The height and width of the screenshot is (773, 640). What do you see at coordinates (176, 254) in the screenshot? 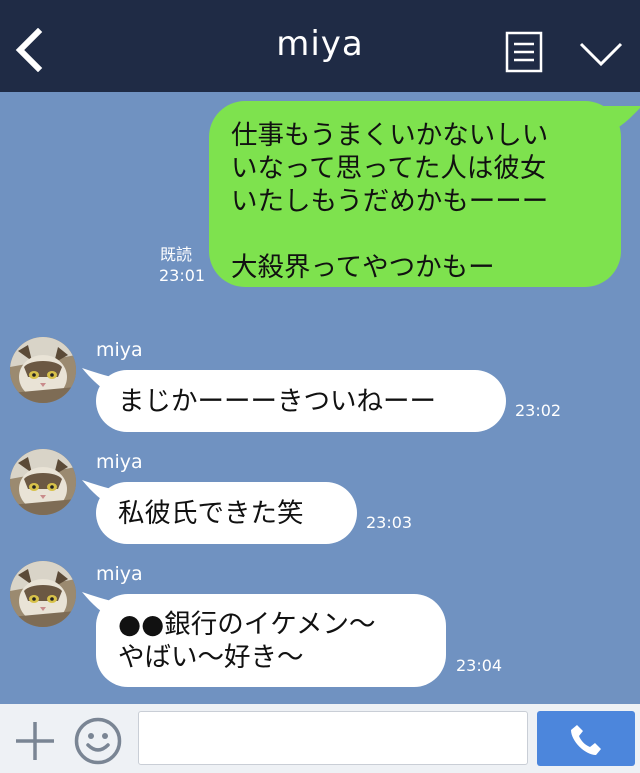
I see `read-receipt: 既読` at bounding box center [176, 254].